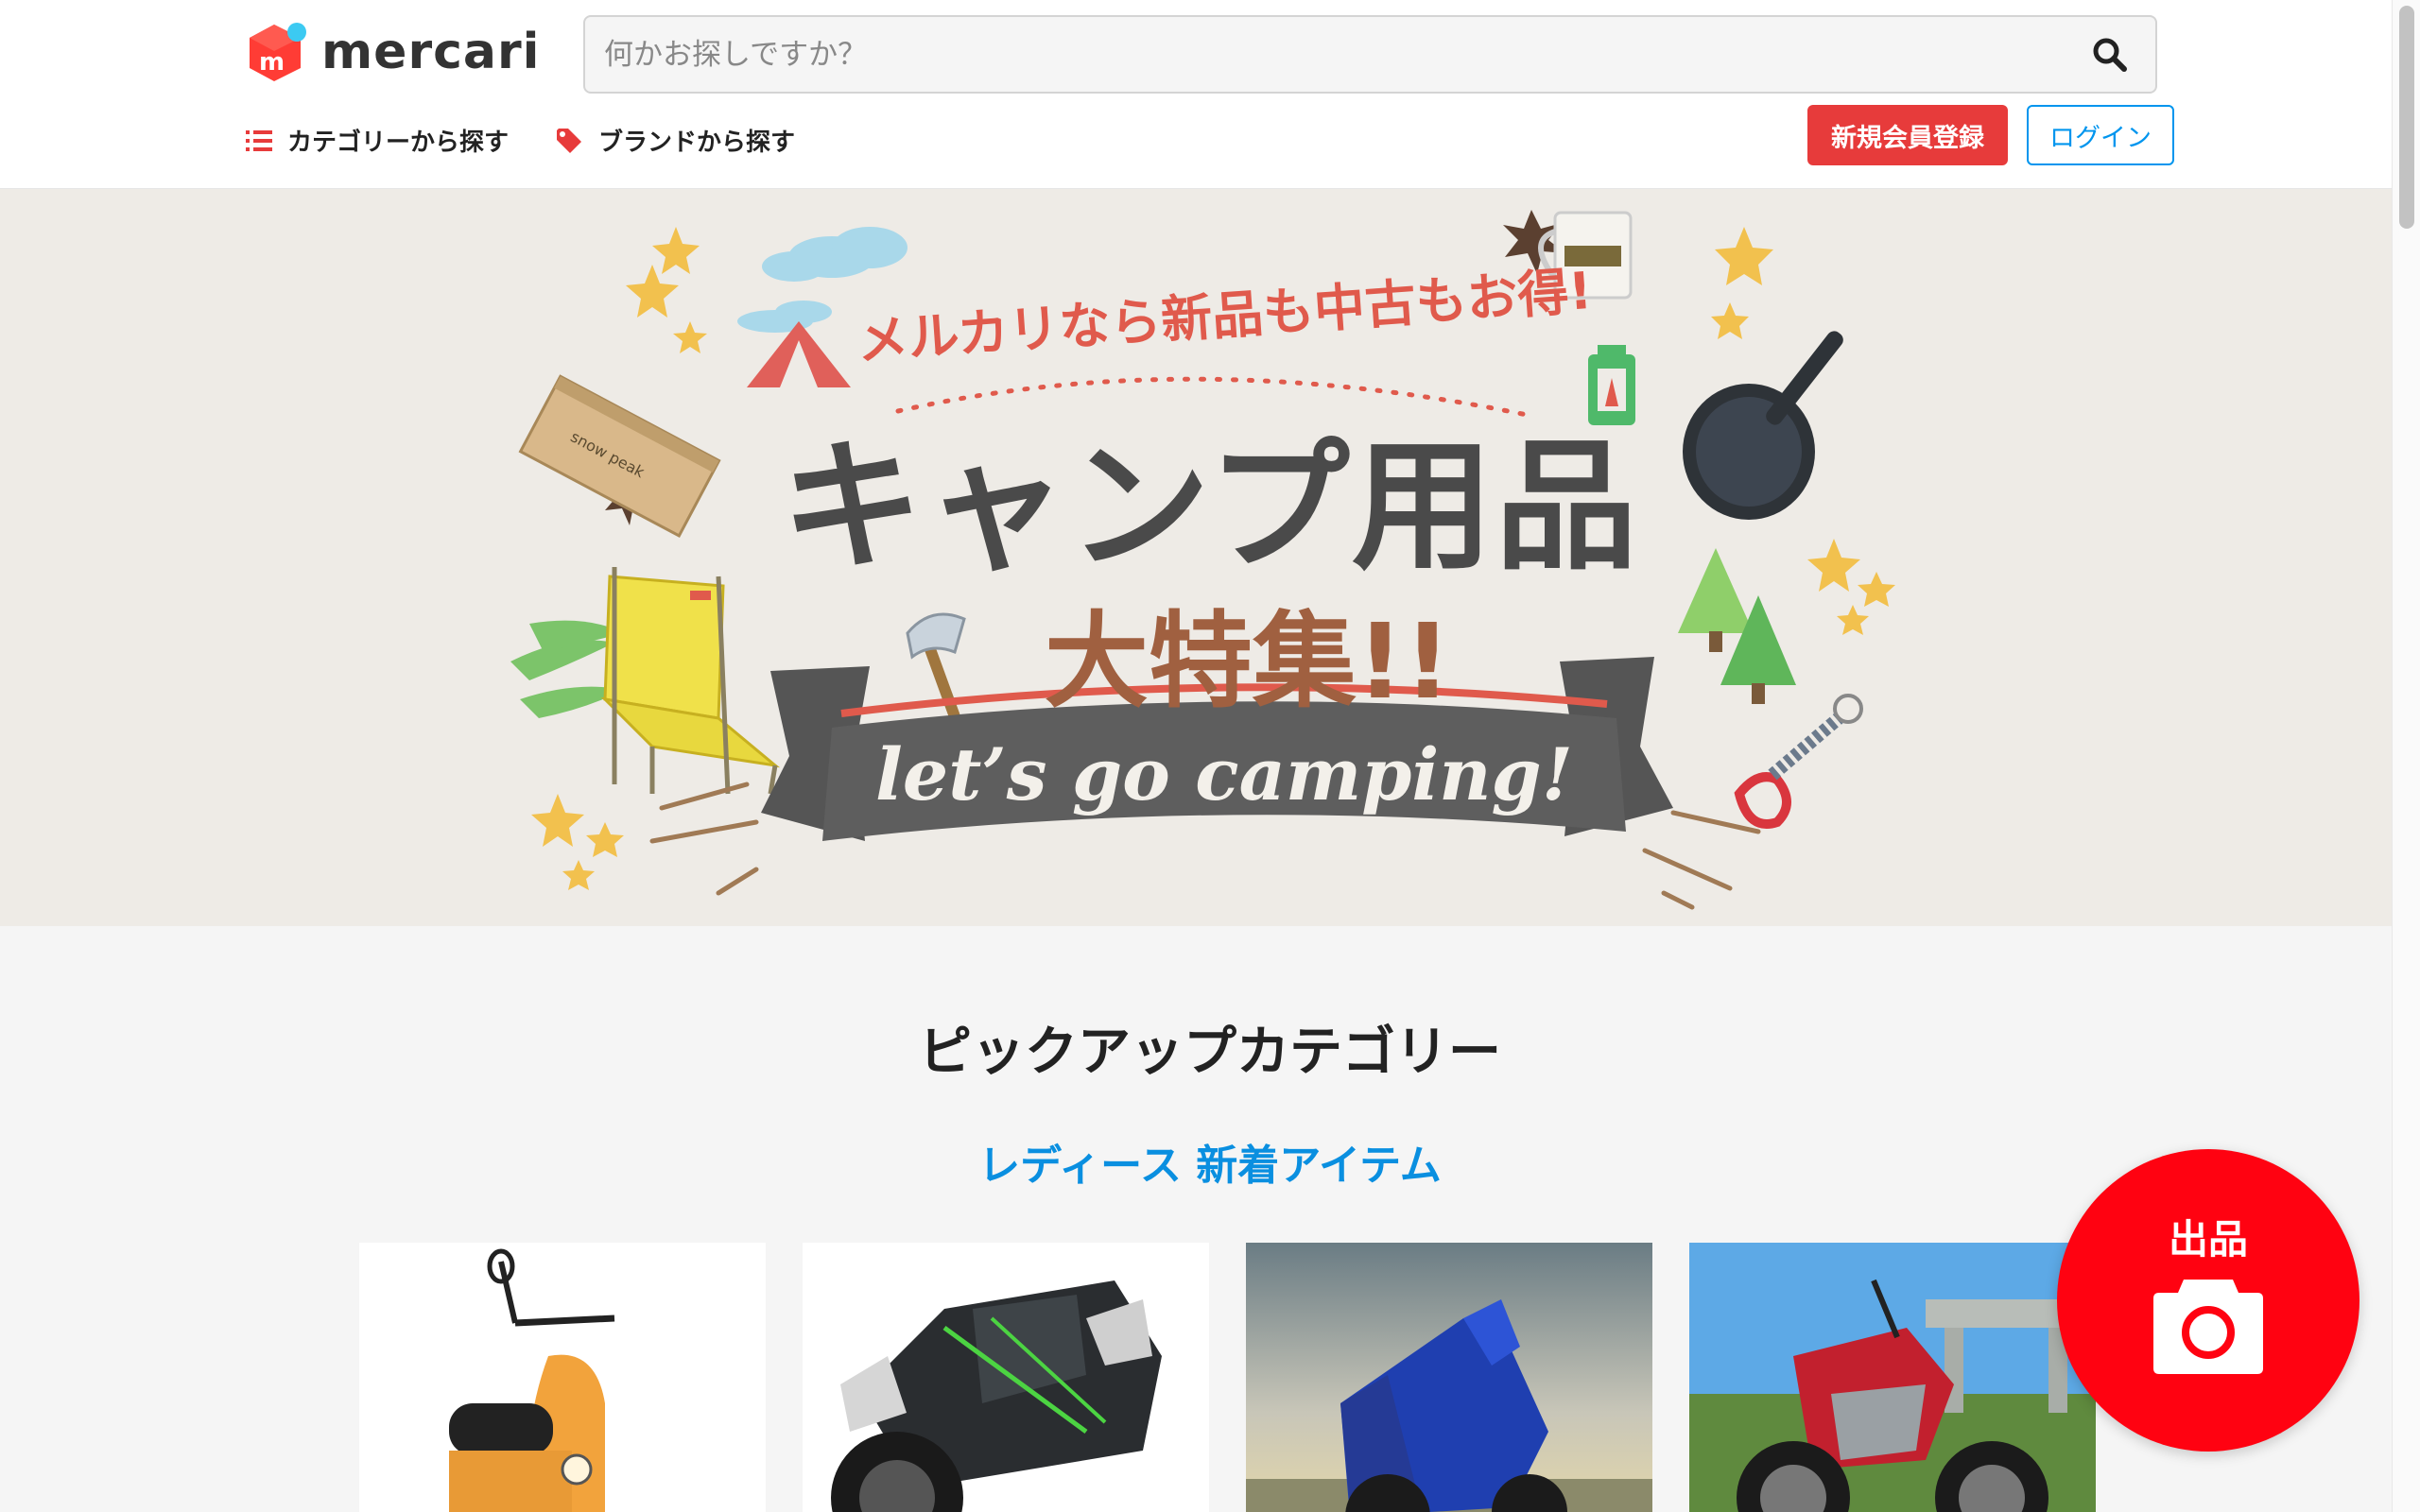 Image resolution: width=2420 pixels, height=1512 pixels. I want to click on scrollbar-thumb, so click(2406, 117).